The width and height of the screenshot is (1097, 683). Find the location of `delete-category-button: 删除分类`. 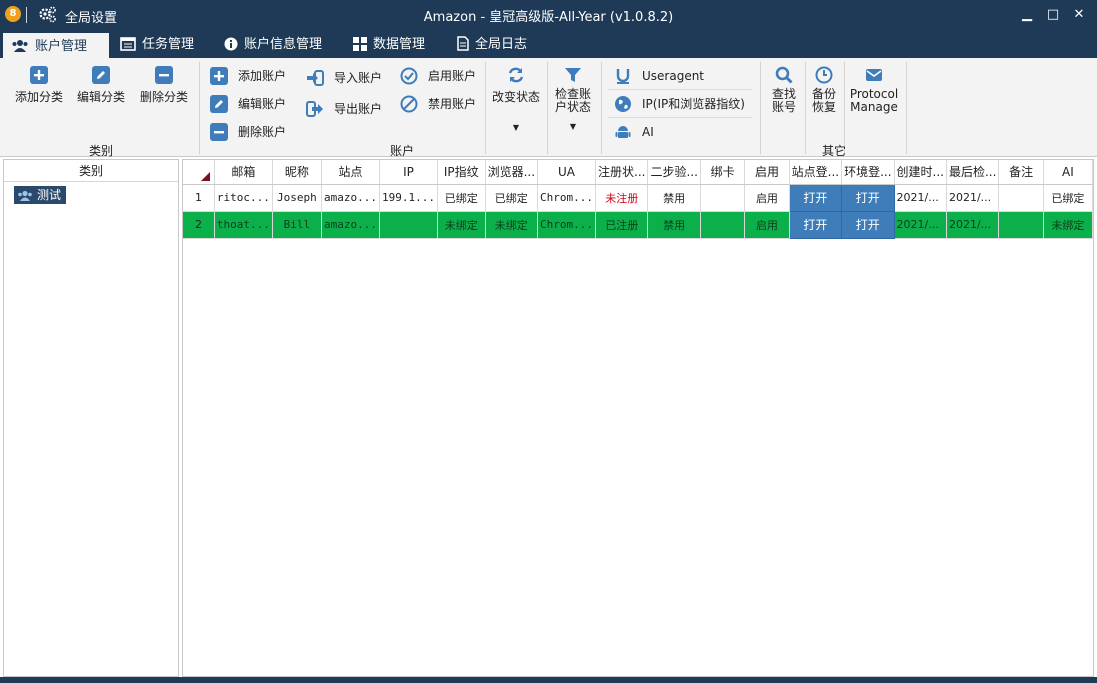

delete-category-button: 删除分类 is located at coordinates (164, 85).